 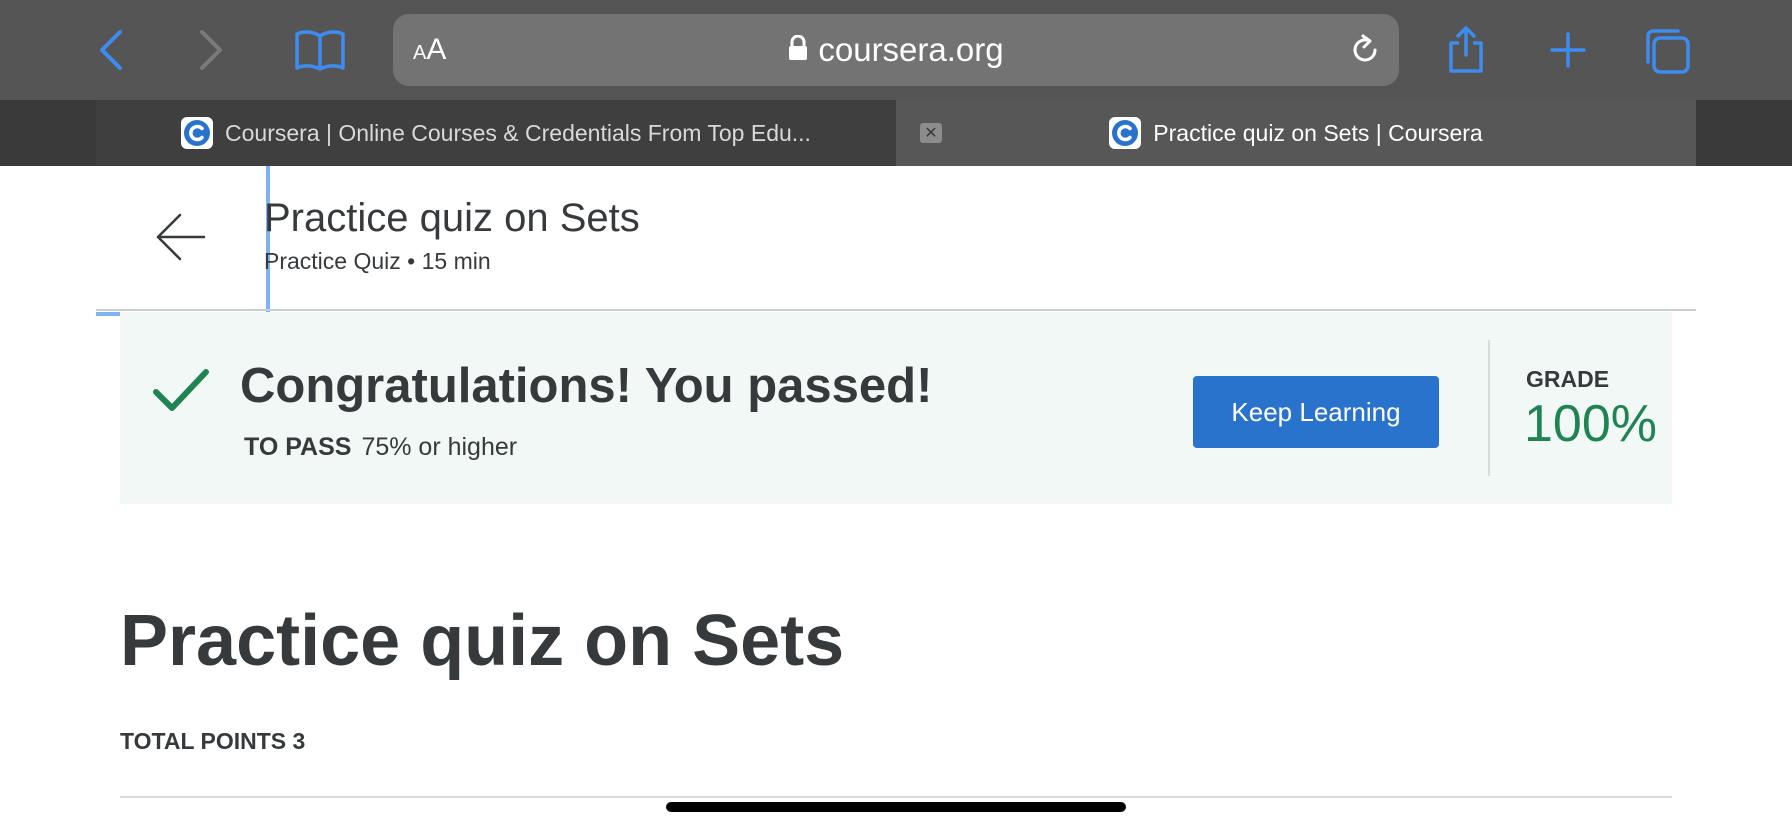 I want to click on tab-practice-quiz: ✕ Practice quiz on Sets | Coursera, so click(x=1296, y=133).